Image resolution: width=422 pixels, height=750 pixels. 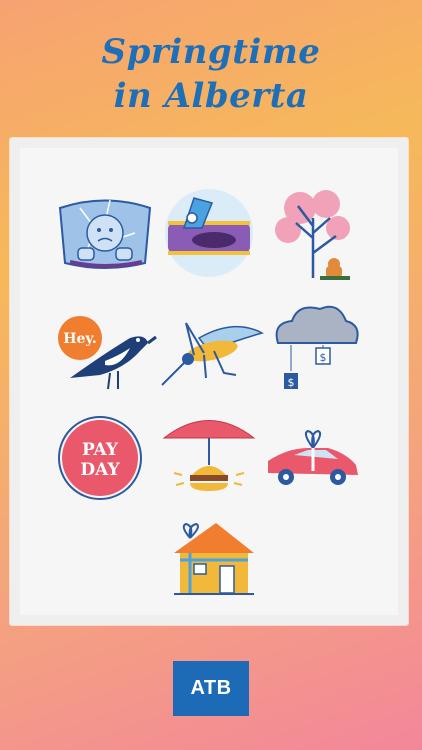 I want to click on payday-line2: DAY, so click(x=100, y=470).